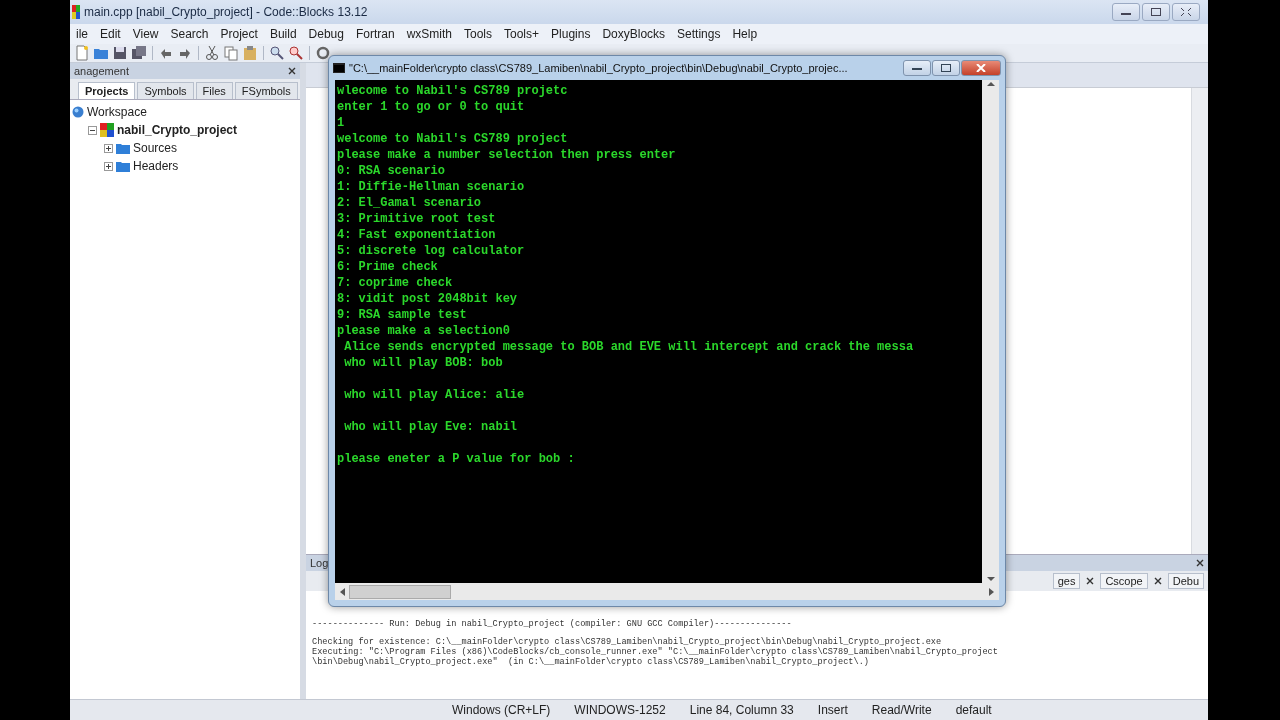 This screenshot has height=720, width=1280. Describe the element at coordinates (239, 34) in the screenshot. I see `menu-item: Project` at that location.